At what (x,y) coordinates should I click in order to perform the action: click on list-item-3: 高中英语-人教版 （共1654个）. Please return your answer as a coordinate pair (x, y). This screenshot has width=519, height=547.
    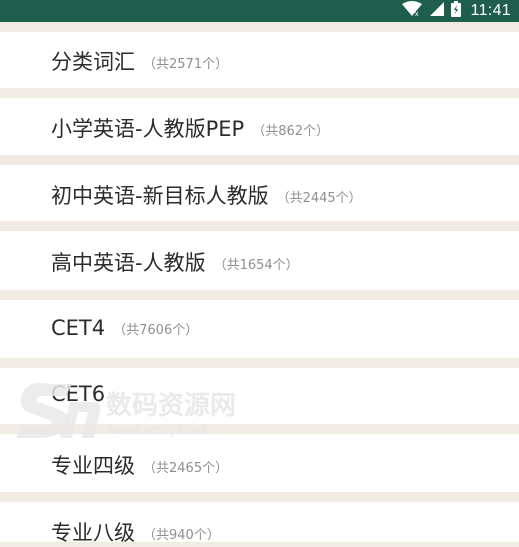
    Looking at the image, I should click on (259, 260).